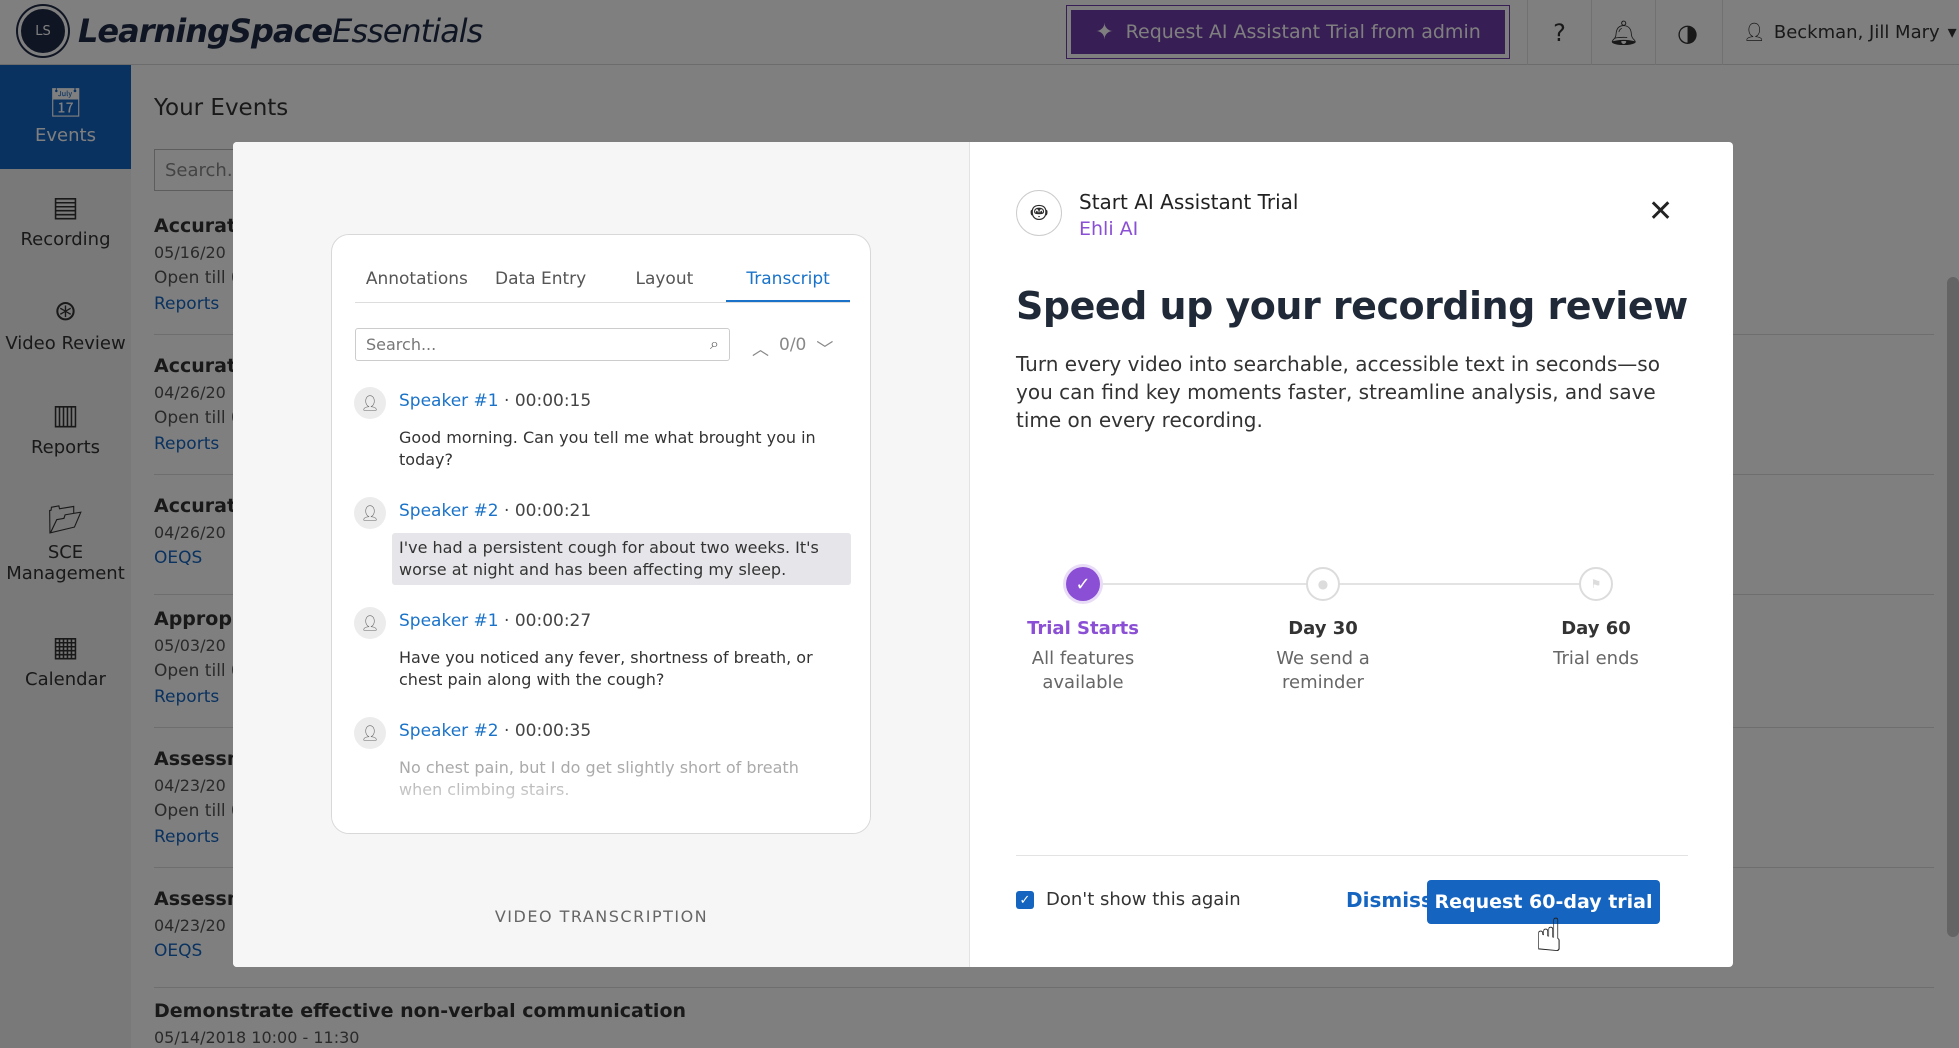 This screenshot has height=1048, width=1959. I want to click on dismiss-button: Dismiss, so click(1389, 900).